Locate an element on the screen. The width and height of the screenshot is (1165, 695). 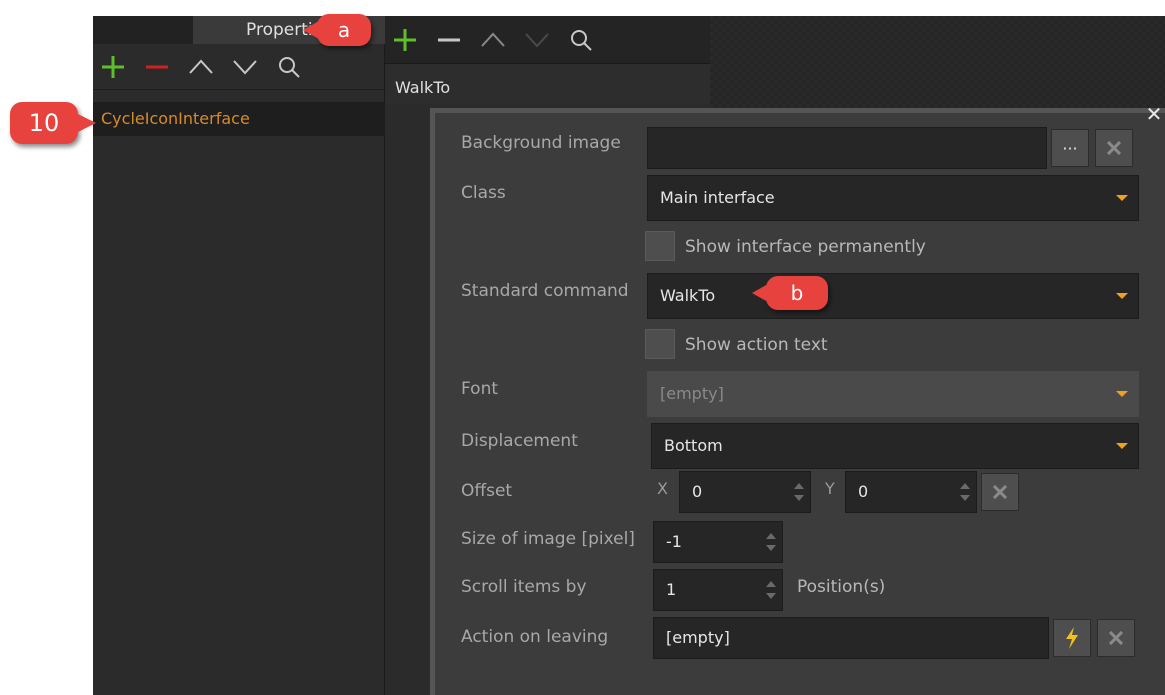
offset-y-value: 0 is located at coordinates (863, 491).